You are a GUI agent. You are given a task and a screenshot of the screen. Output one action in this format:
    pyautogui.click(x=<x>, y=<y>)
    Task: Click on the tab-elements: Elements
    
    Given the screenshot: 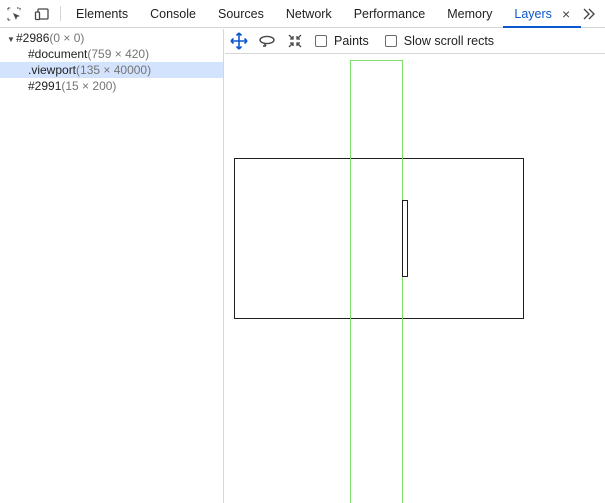 What is the action you would take?
    pyautogui.click(x=102, y=13)
    